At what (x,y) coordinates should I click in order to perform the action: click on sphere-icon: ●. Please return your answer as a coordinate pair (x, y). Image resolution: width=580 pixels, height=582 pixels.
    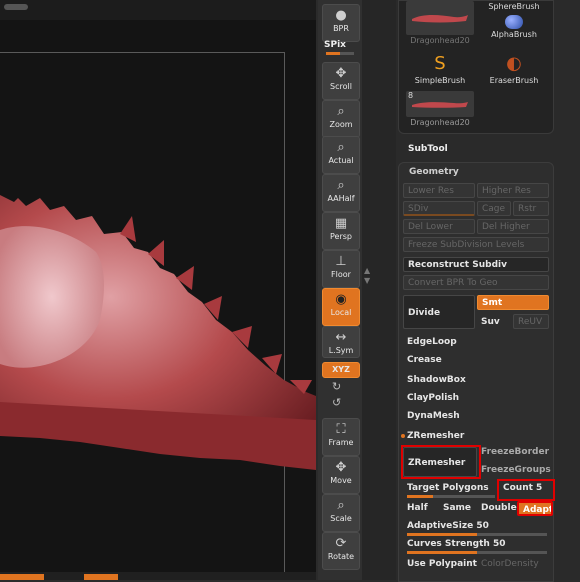
    Looking at the image, I should click on (341, 15).